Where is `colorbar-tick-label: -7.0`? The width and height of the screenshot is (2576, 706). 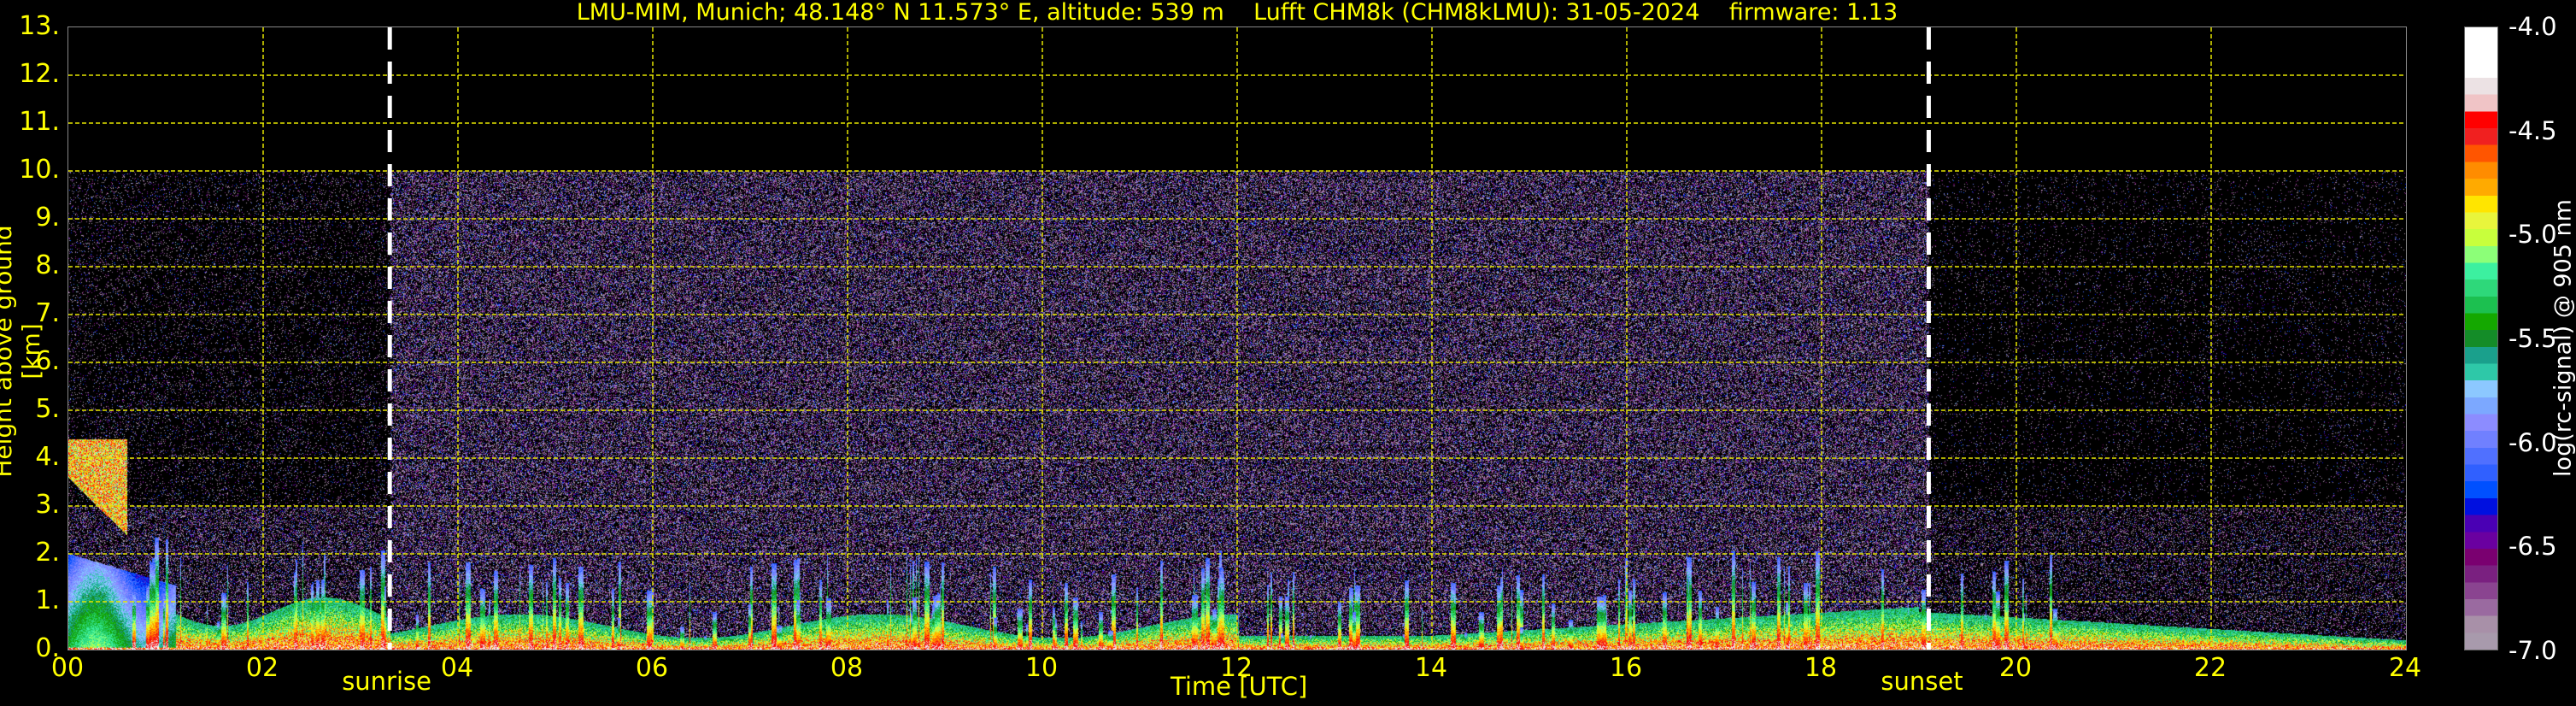
colorbar-tick-label: -7.0 is located at coordinates (2533, 650).